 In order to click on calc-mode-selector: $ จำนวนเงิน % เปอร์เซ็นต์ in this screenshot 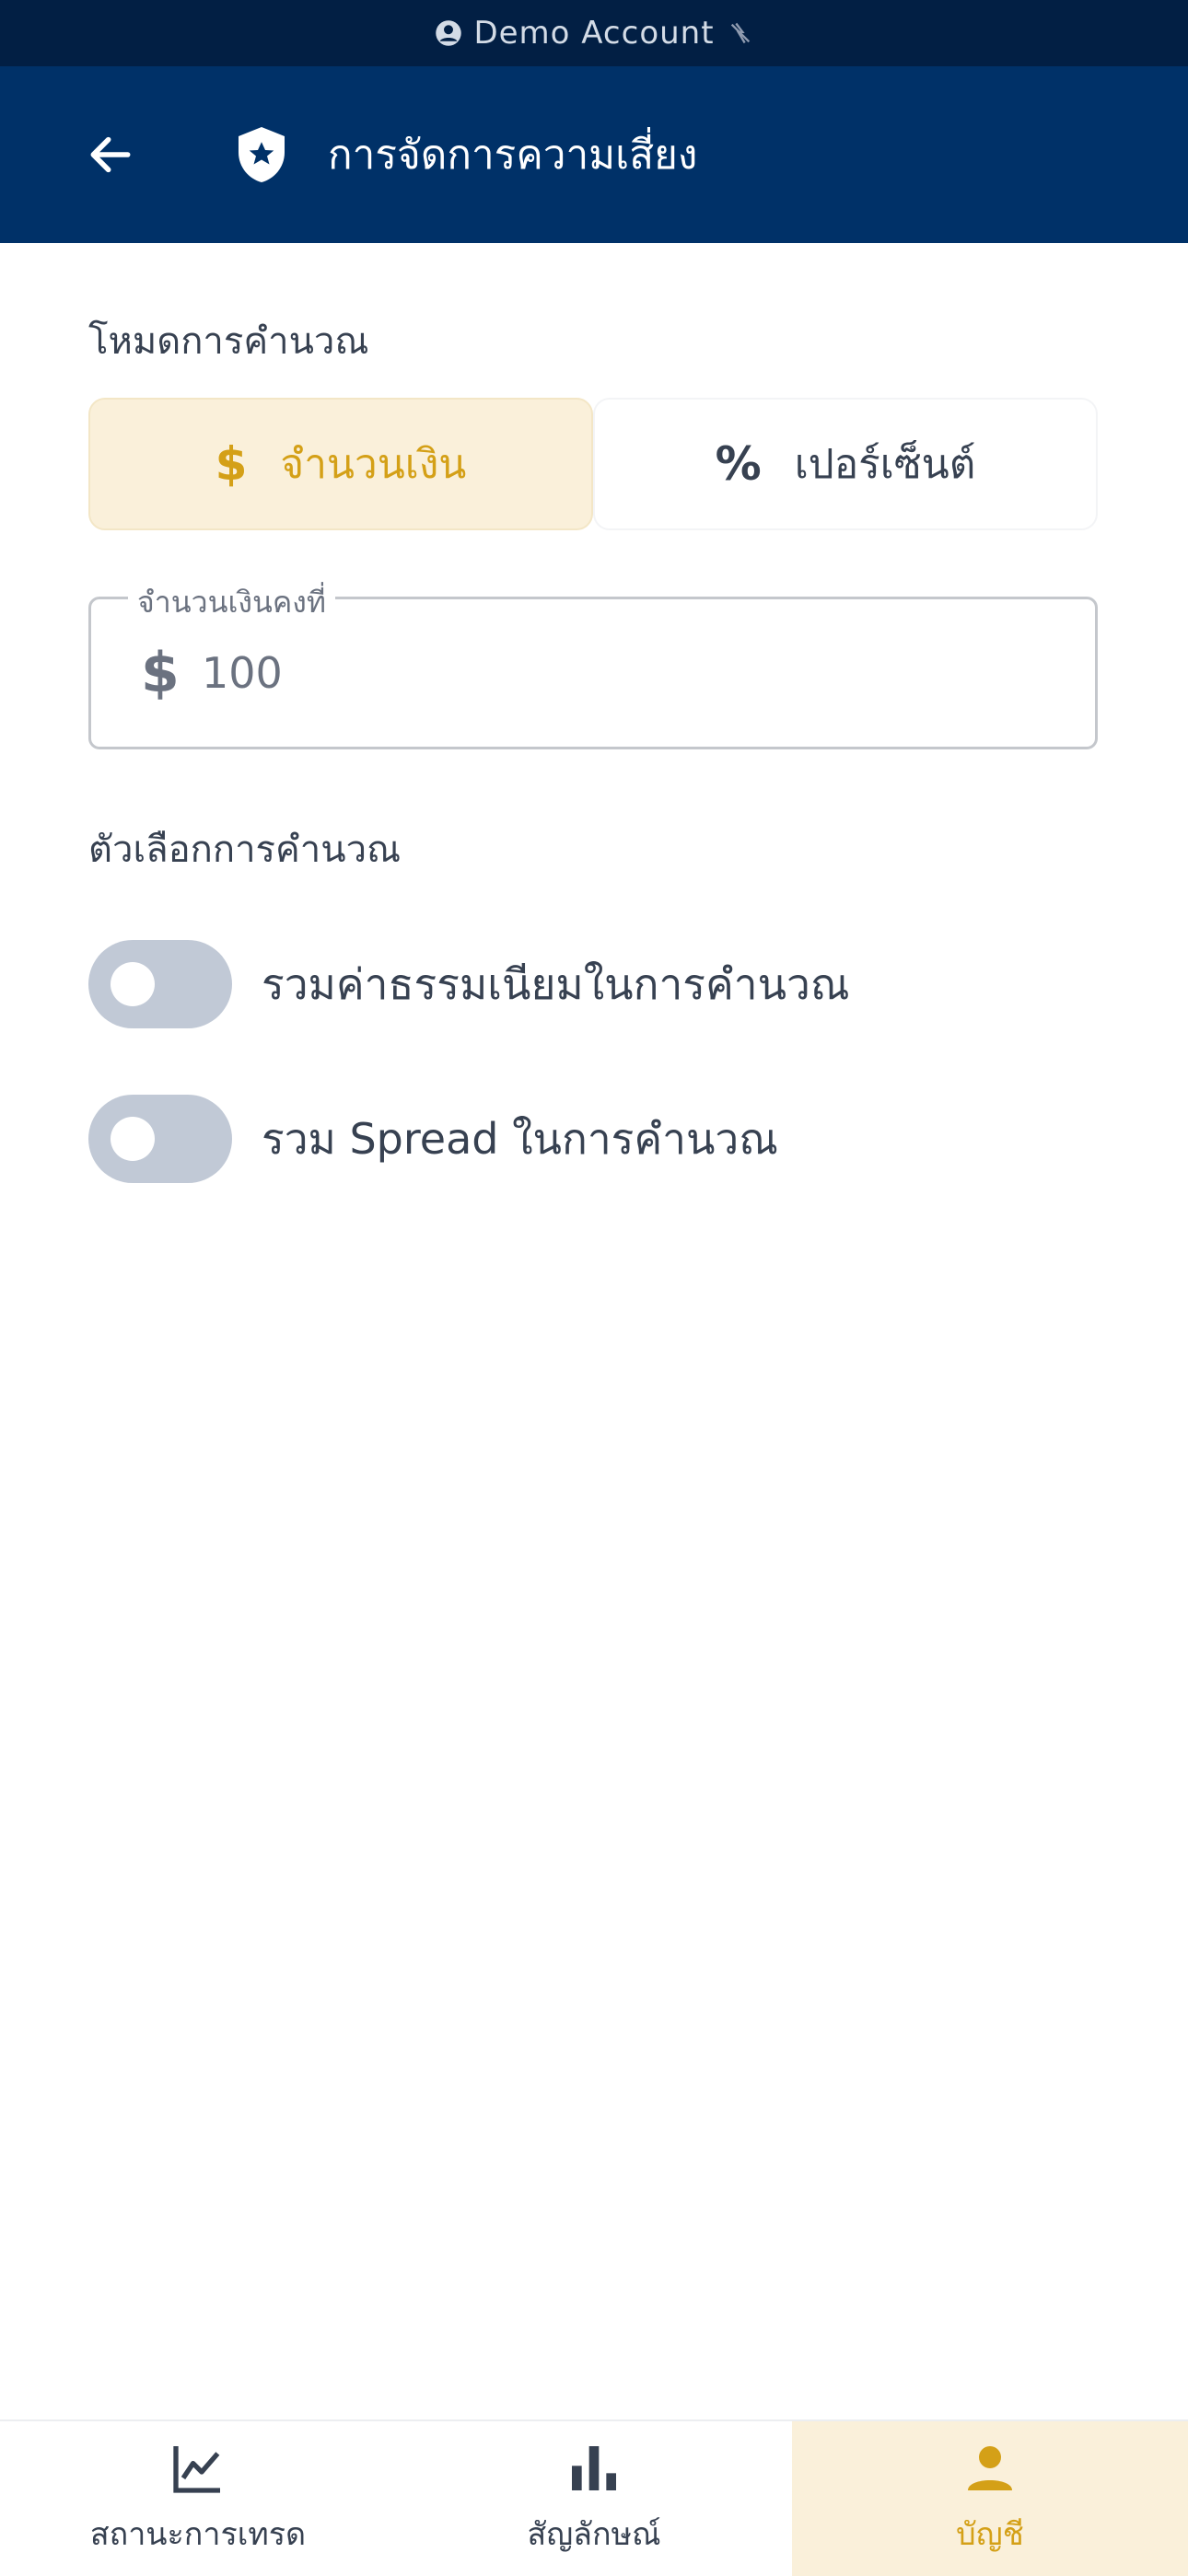, I will do `click(593, 464)`.